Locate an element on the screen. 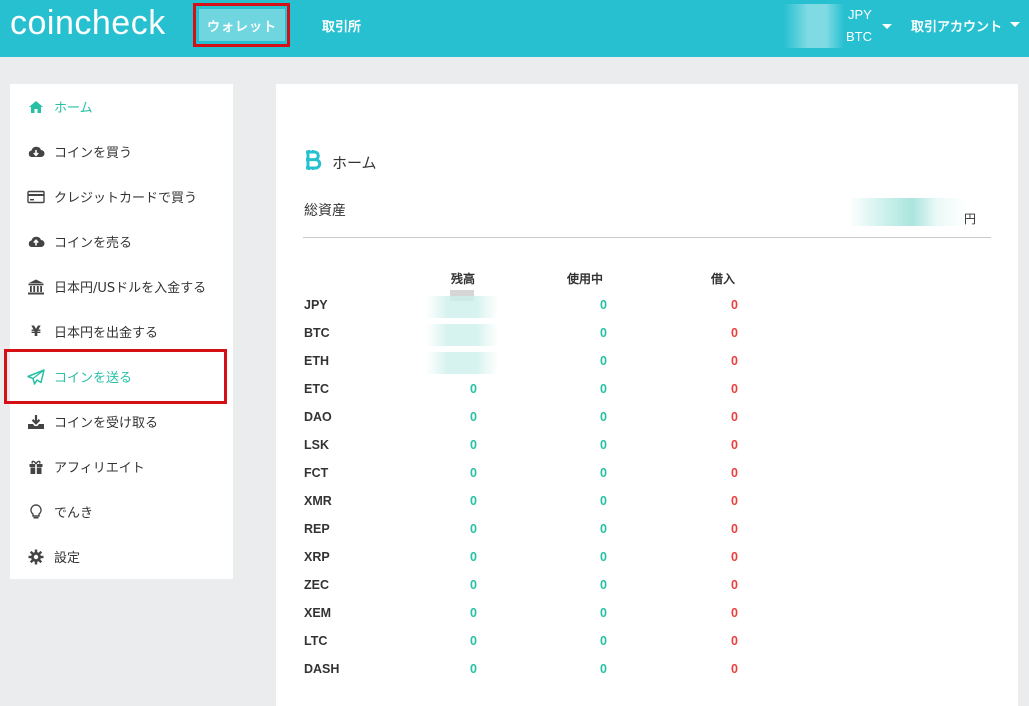 Image resolution: width=1029 pixels, height=706 pixels. table-row: BTC 0 0 is located at coordinates (647, 339).